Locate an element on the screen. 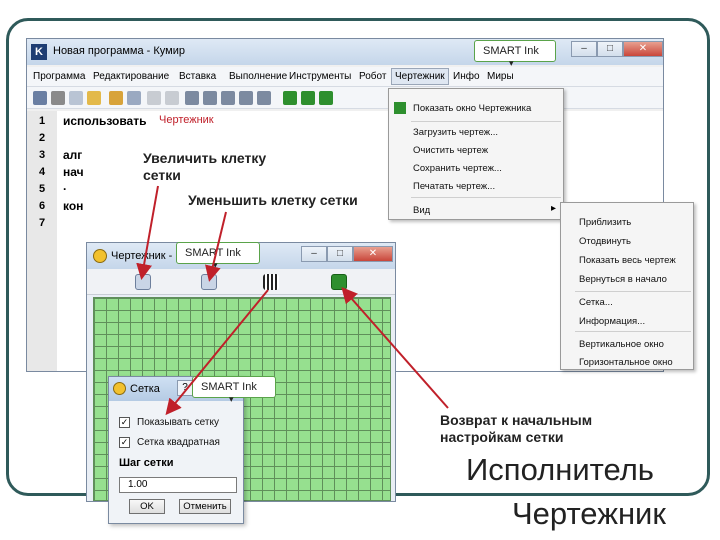 The width and height of the screenshot is (720, 540). arrow-zoom-in is located at coordinates (147, 232).